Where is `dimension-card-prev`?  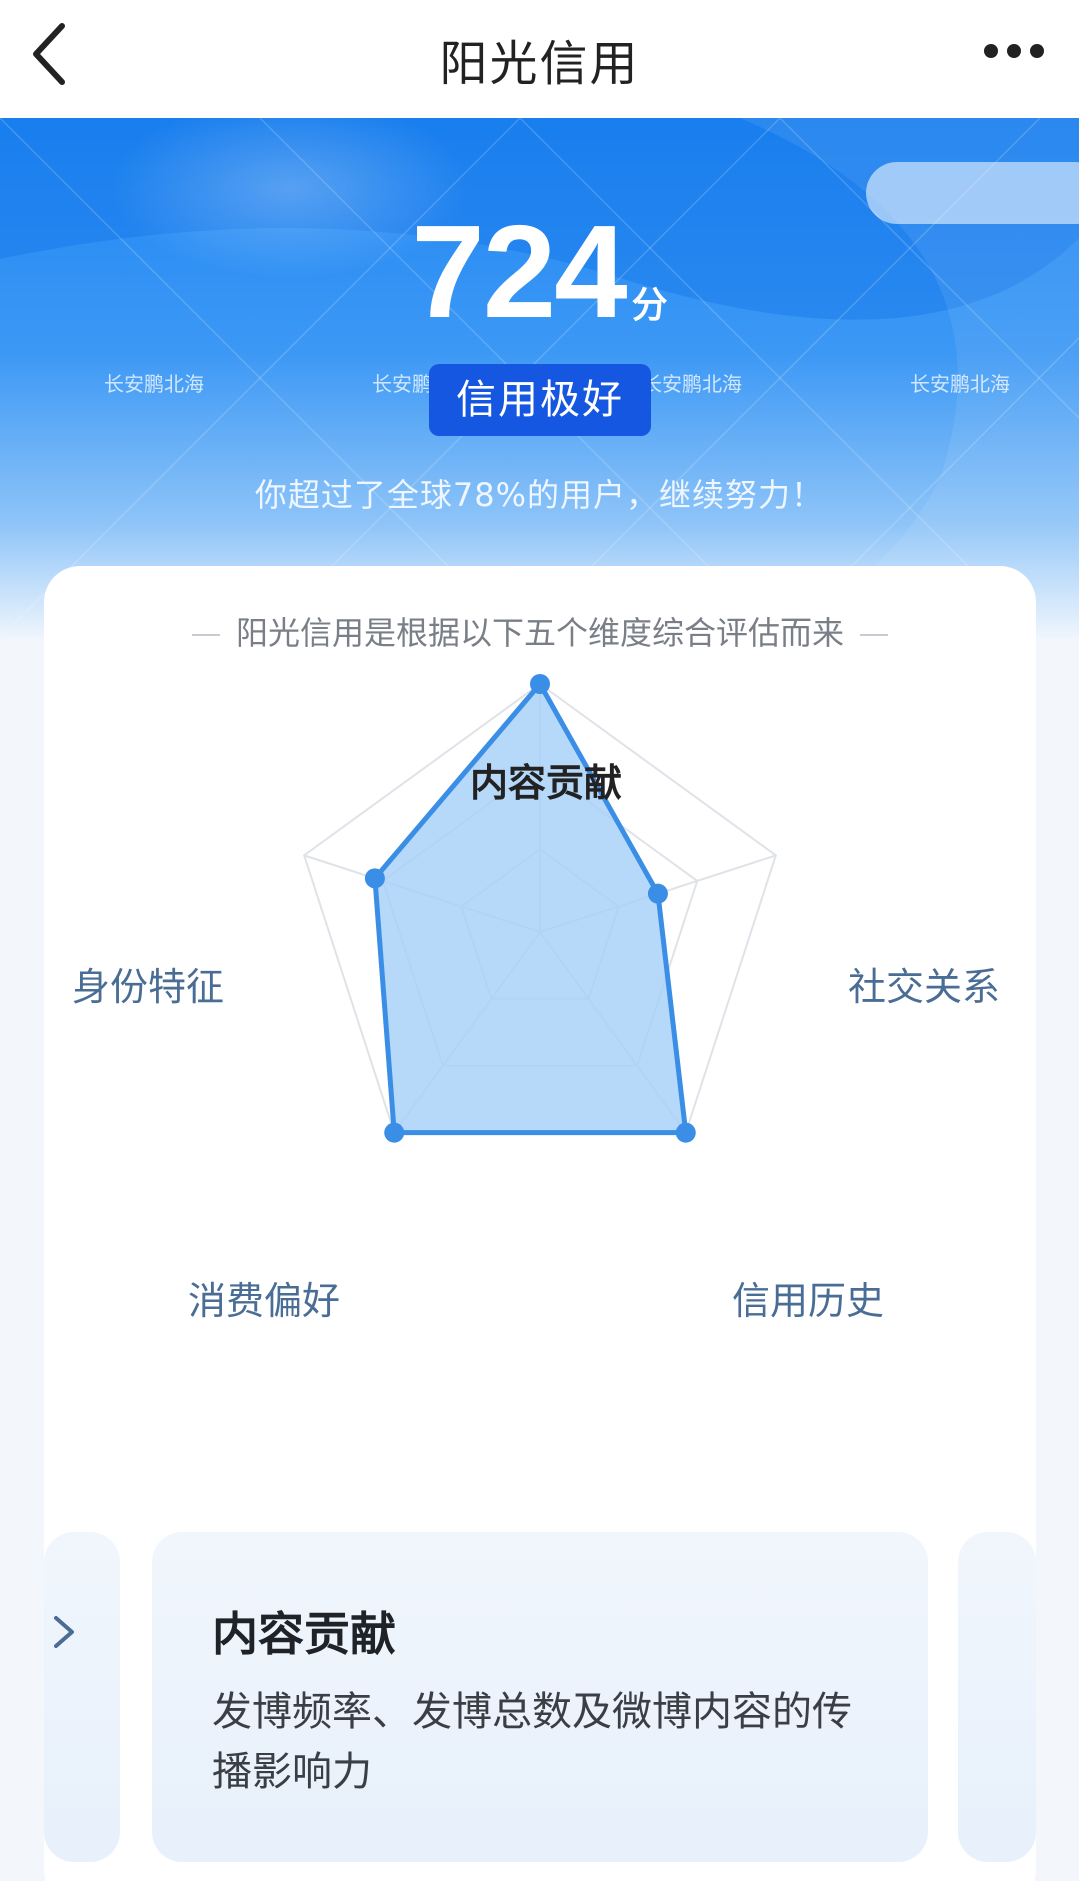
dimension-card-prev is located at coordinates (82, 1697).